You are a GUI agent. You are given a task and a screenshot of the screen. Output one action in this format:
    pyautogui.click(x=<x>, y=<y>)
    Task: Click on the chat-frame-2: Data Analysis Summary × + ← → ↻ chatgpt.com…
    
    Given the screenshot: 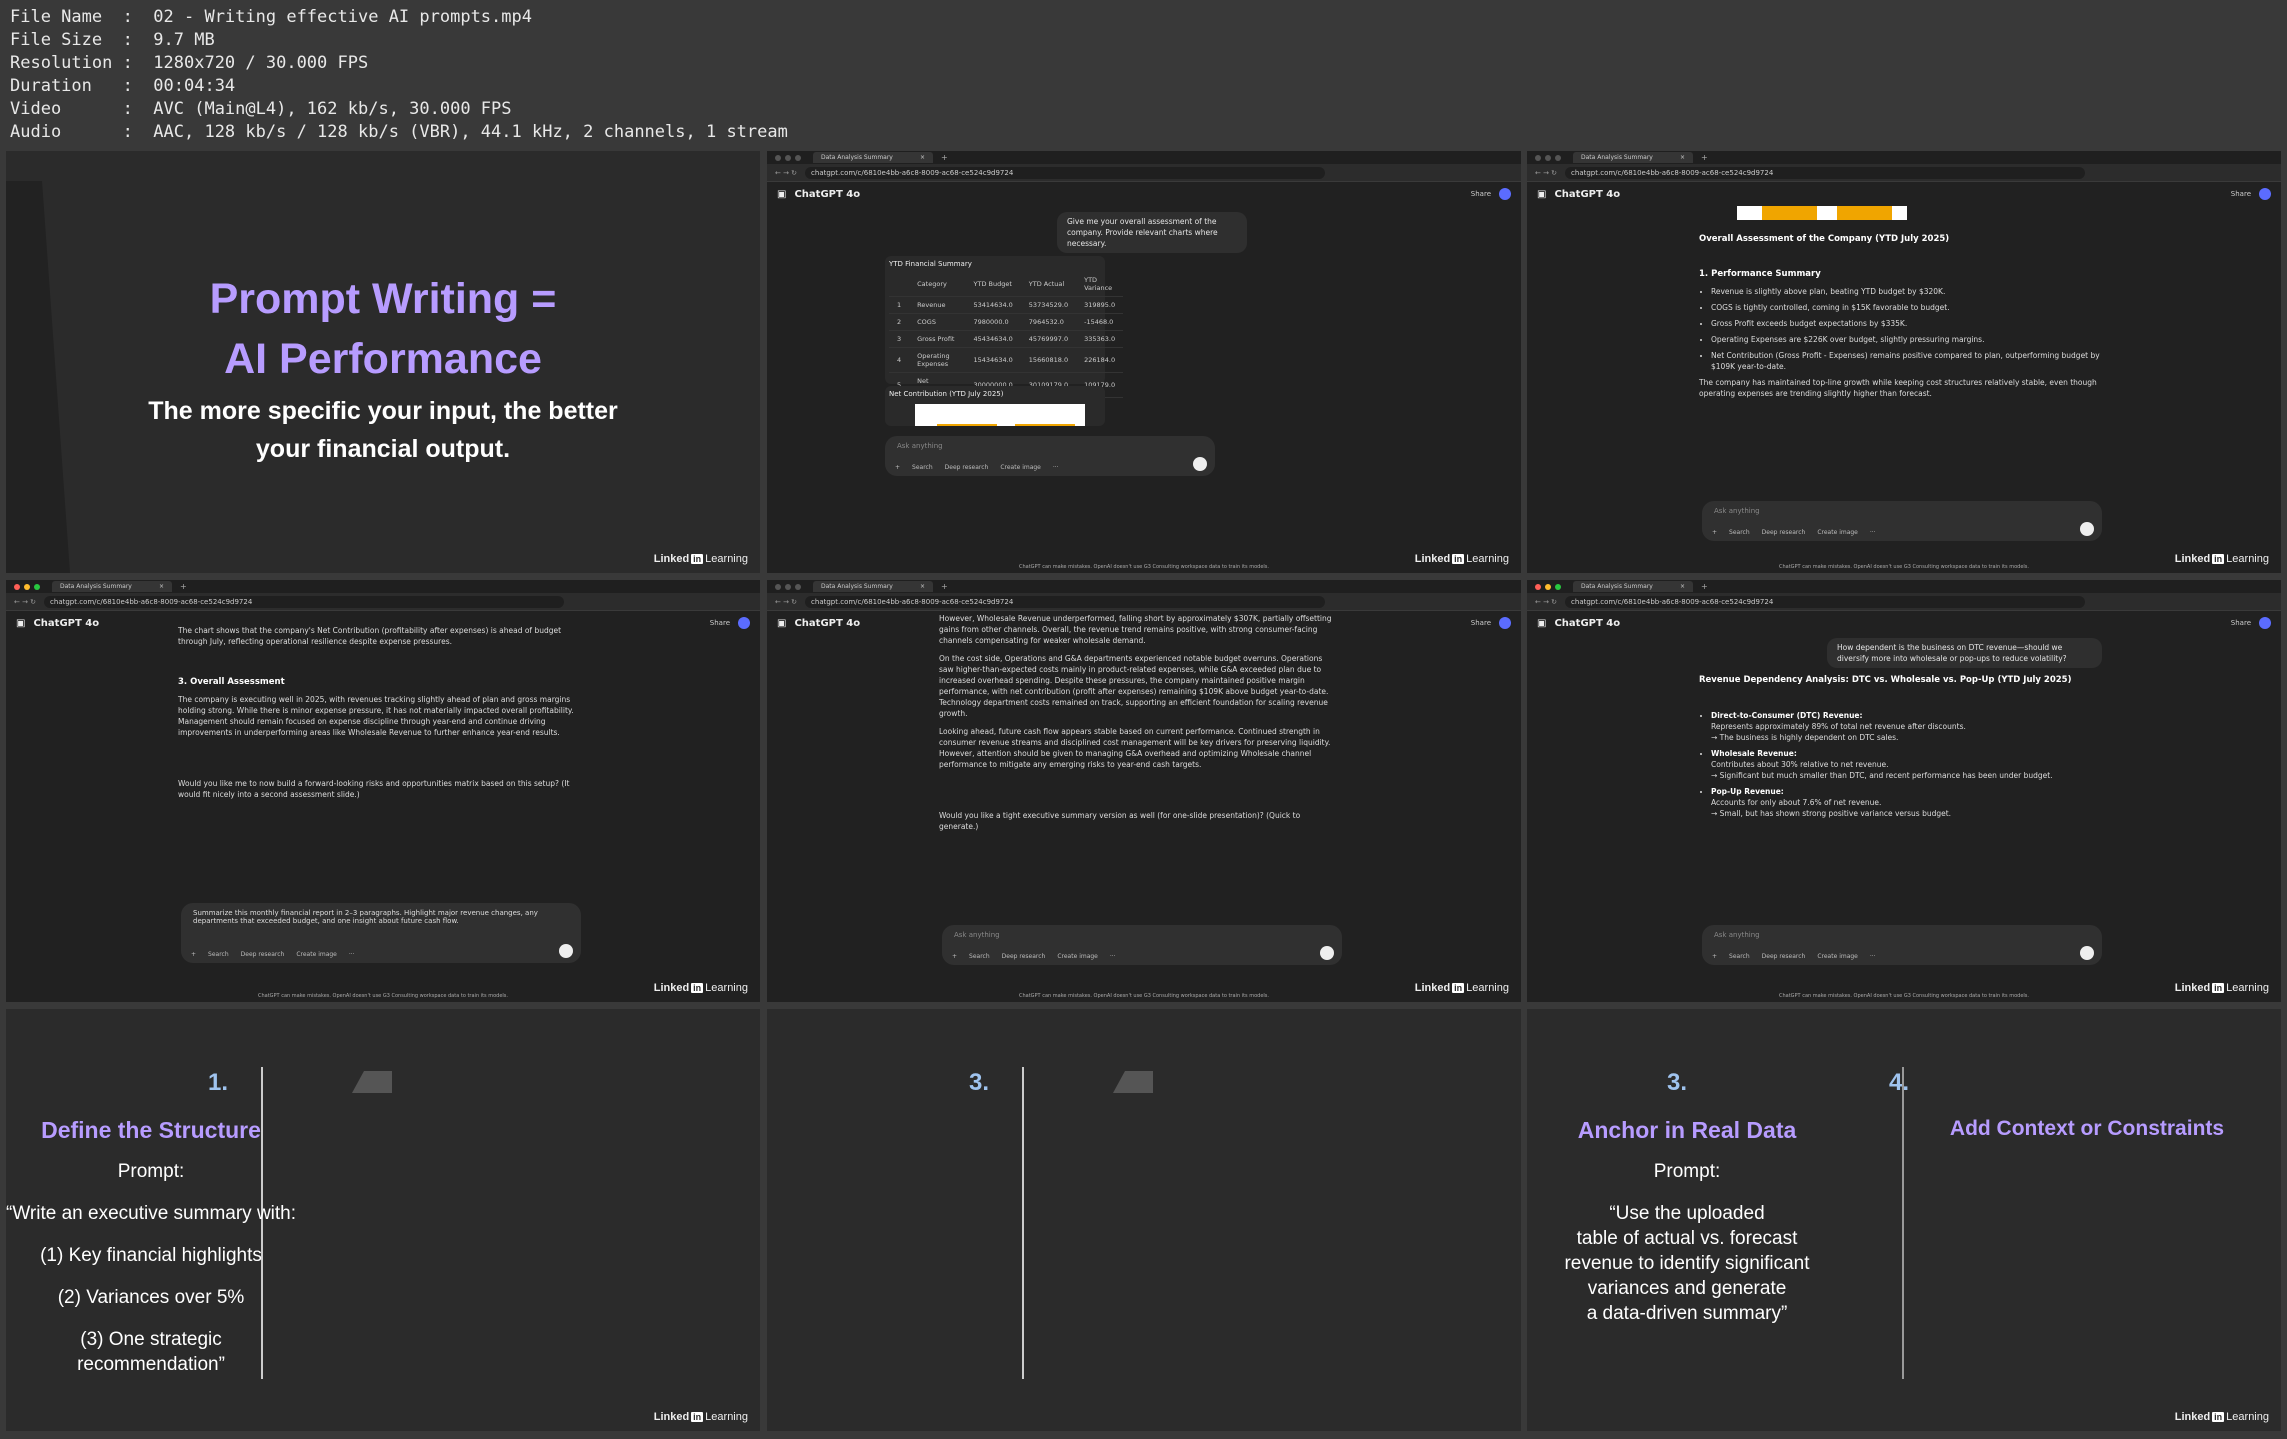 What is the action you would take?
    pyautogui.click(x=1144, y=362)
    